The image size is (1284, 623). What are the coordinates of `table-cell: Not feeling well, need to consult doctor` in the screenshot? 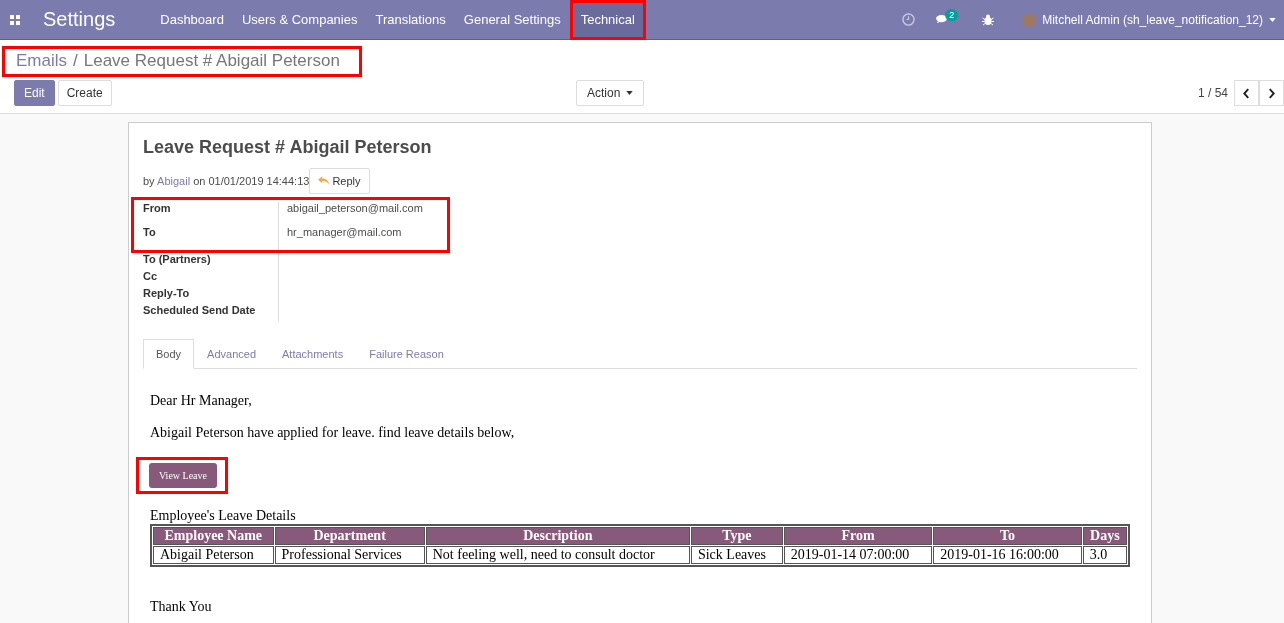 It's located at (557, 555).